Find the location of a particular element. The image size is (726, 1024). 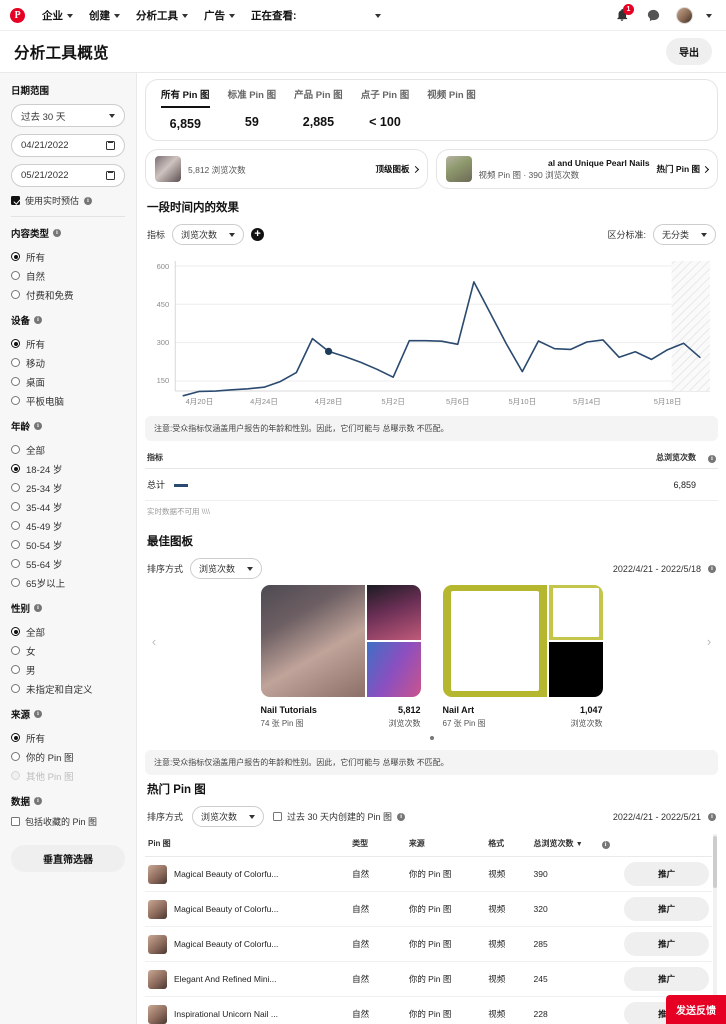

carousel-next-button: › is located at coordinates (709, 642).